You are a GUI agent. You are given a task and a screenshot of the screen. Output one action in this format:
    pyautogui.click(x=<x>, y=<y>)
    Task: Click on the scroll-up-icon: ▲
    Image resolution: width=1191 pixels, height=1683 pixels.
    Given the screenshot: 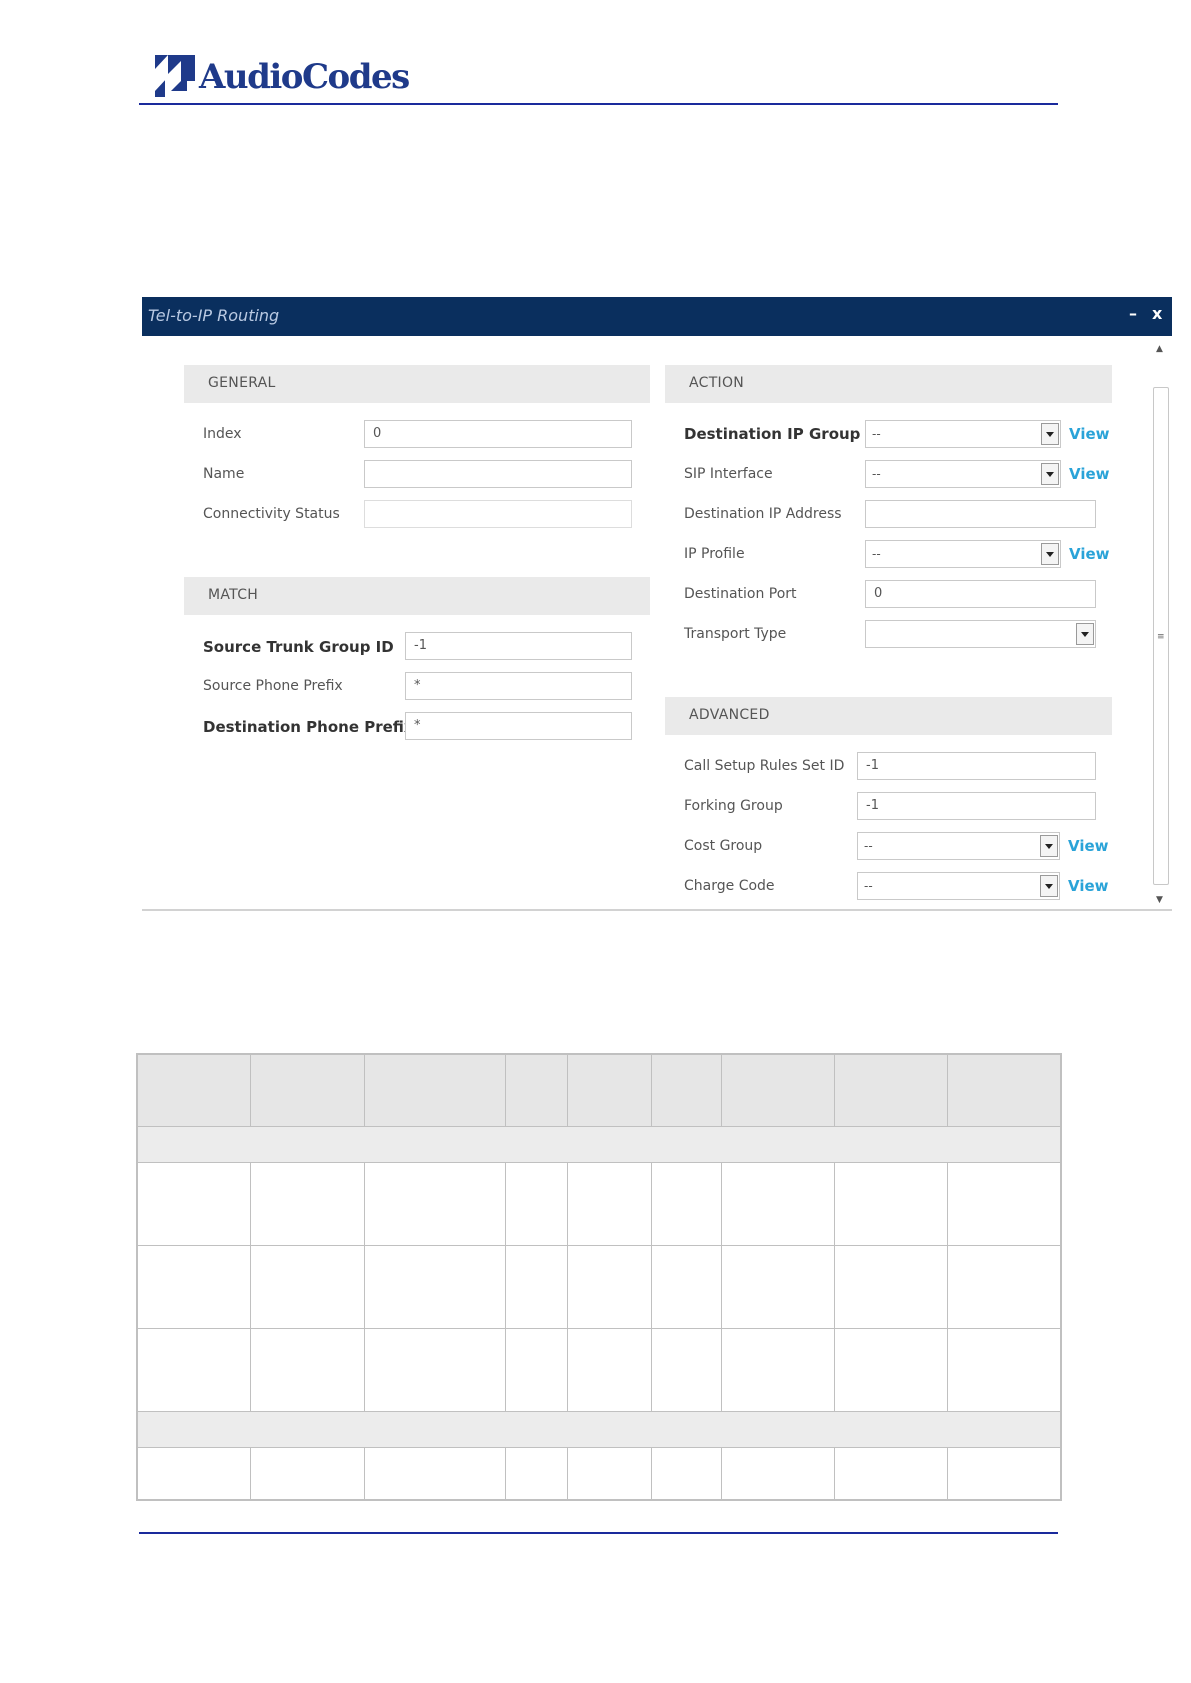 What is the action you would take?
    pyautogui.click(x=1159, y=349)
    